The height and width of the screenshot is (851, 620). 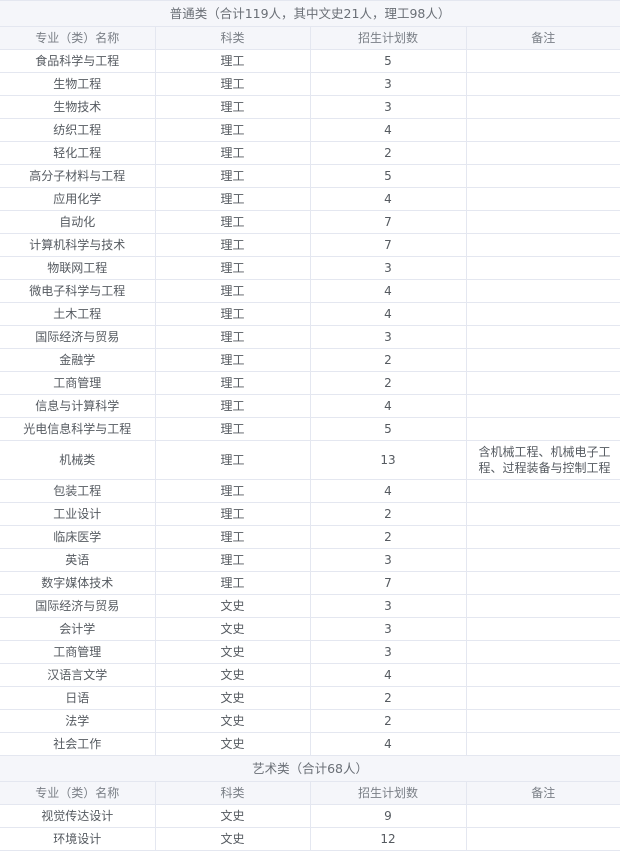 I want to click on table-row: 高分子材料与工程 理工 5, so click(x=310, y=176).